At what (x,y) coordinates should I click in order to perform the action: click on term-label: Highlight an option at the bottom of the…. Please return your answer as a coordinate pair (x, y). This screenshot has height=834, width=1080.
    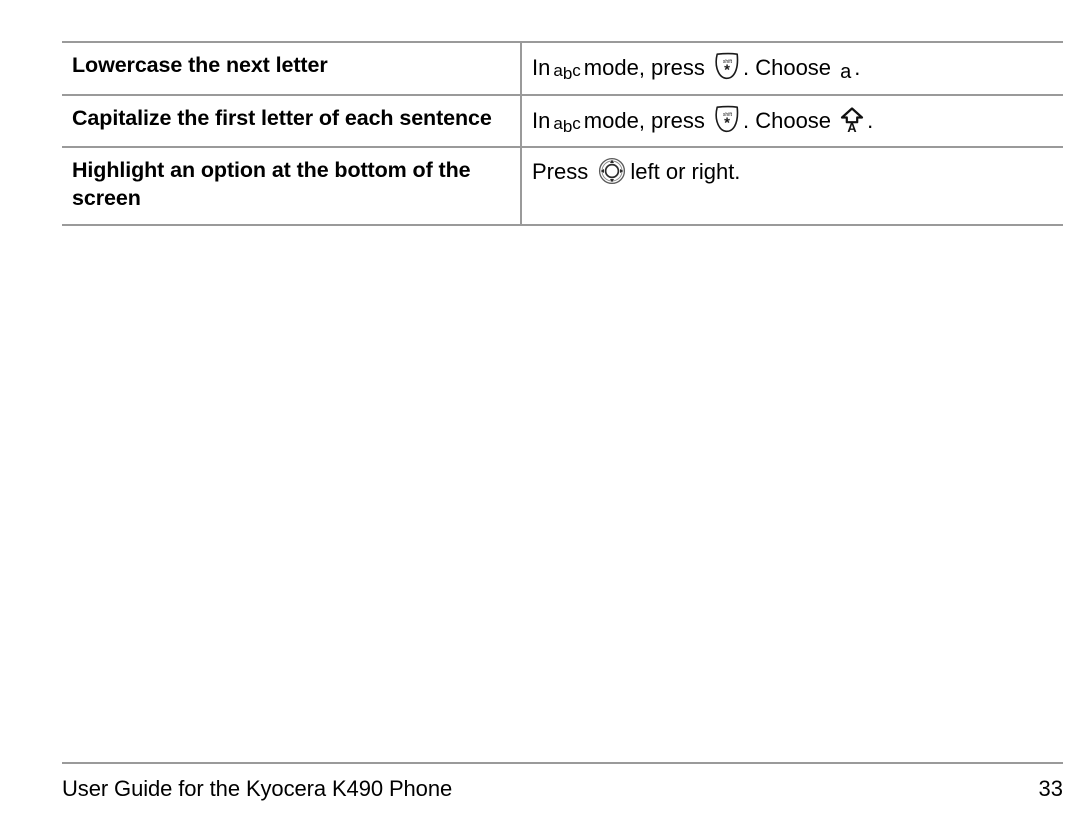
    Looking at the image, I should click on (271, 184).